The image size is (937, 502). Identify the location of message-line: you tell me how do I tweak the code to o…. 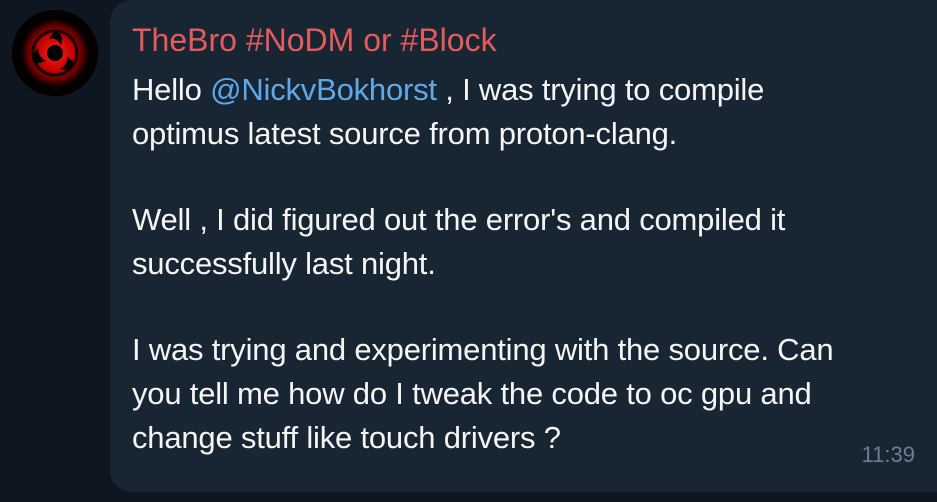
(472, 393).